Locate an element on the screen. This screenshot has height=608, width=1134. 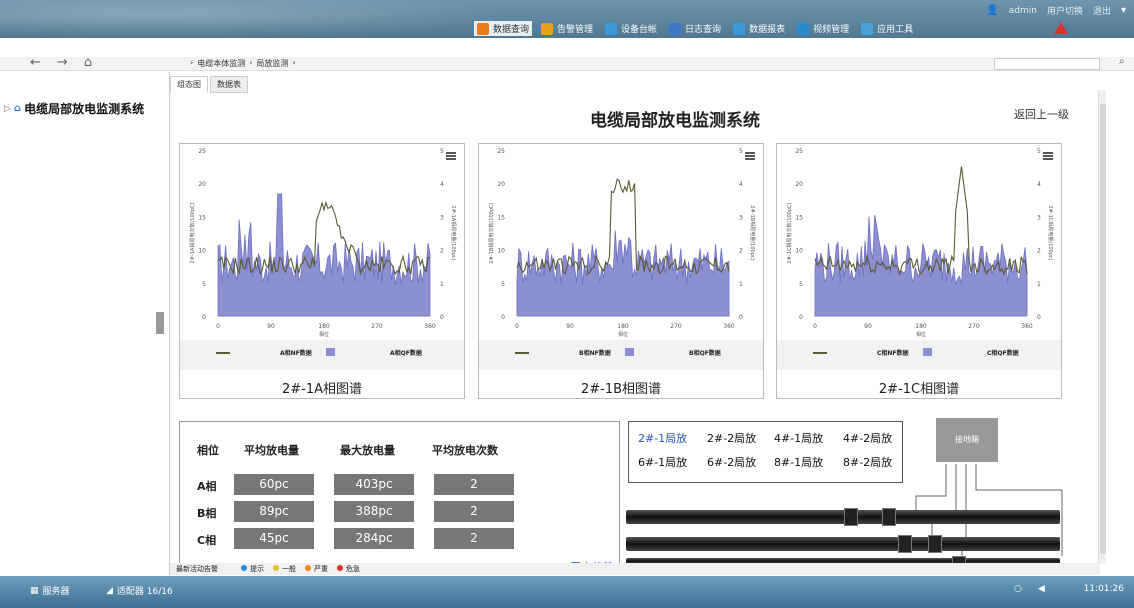
y-right-label: 2#-1B相局电量(100pc) is located at coordinates (752, 232).